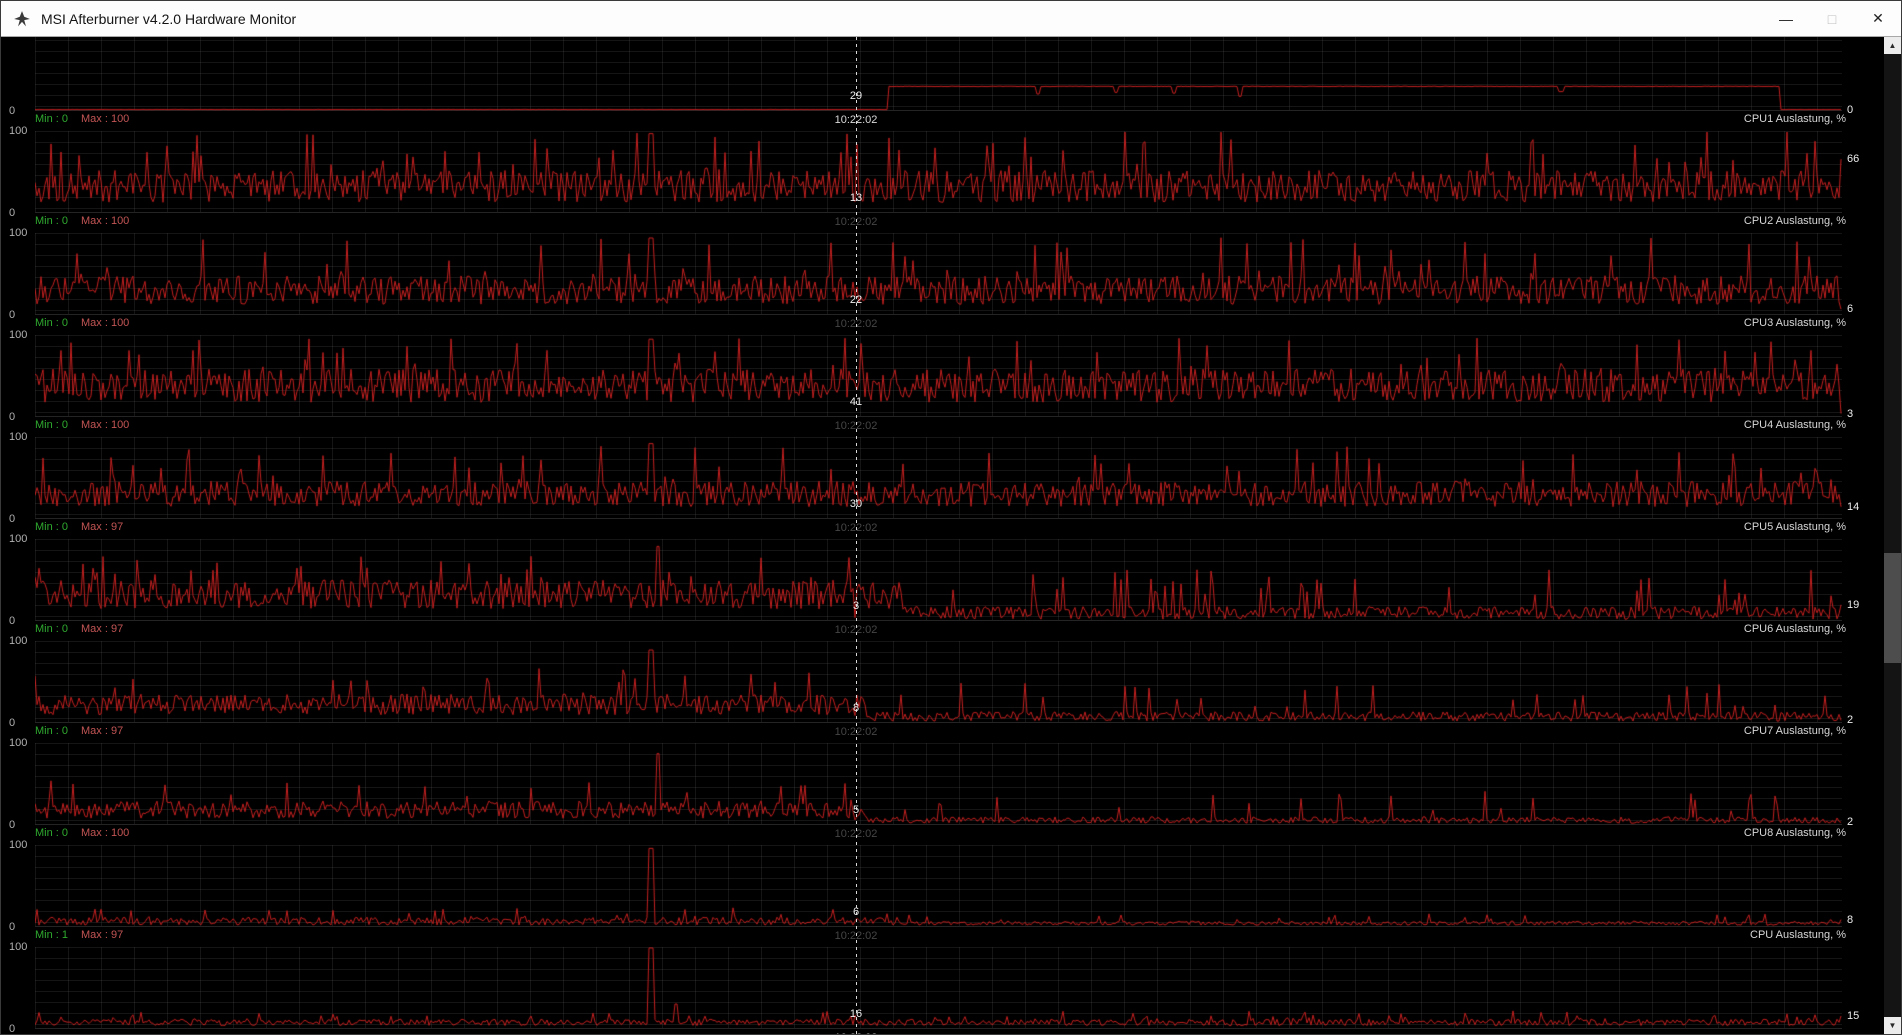 The width and height of the screenshot is (1902, 1035). I want to click on panel-footer: Min : 0 Max : 100 CPU3 Auslastung, %, so click(940, 325).